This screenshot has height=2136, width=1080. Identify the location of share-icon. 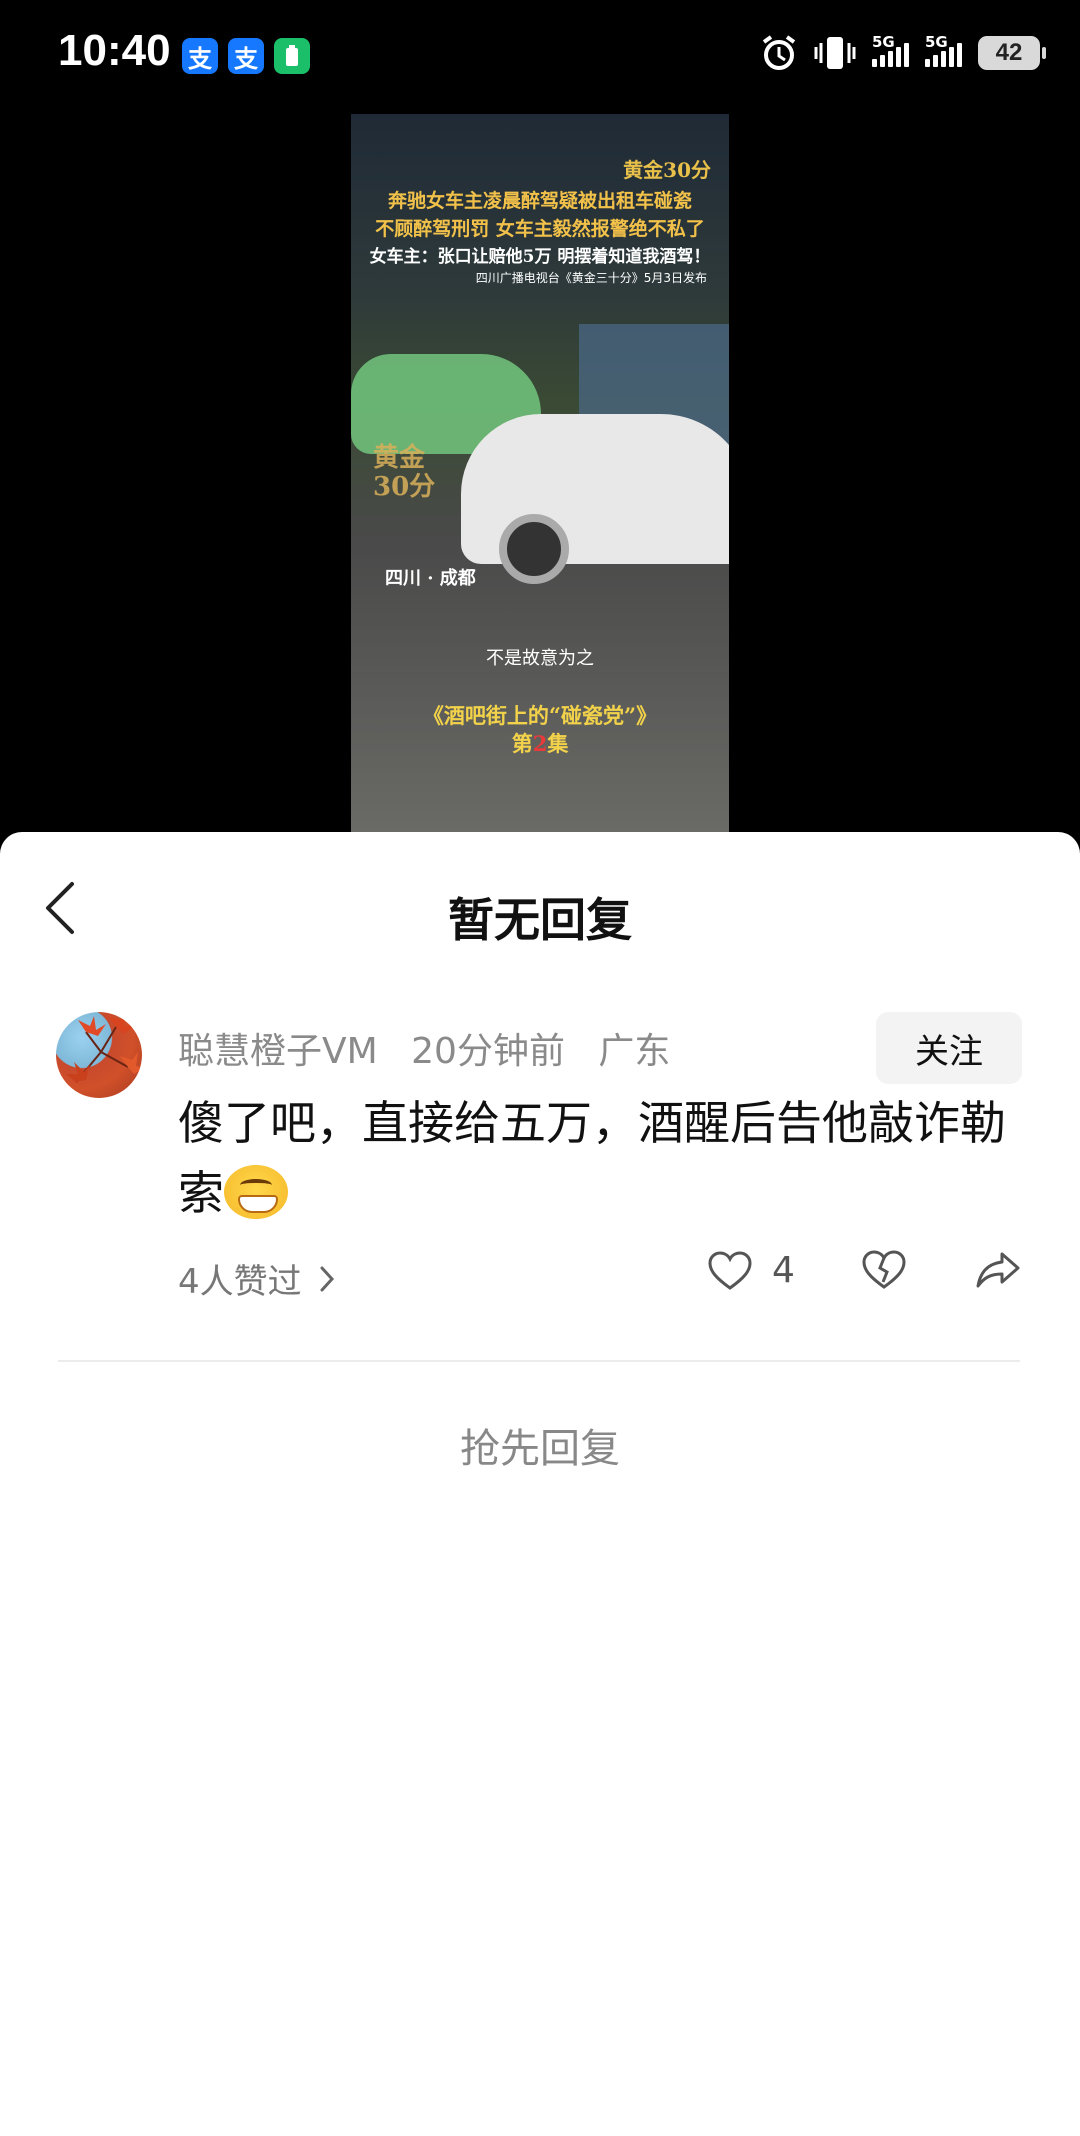
(998, 1270).